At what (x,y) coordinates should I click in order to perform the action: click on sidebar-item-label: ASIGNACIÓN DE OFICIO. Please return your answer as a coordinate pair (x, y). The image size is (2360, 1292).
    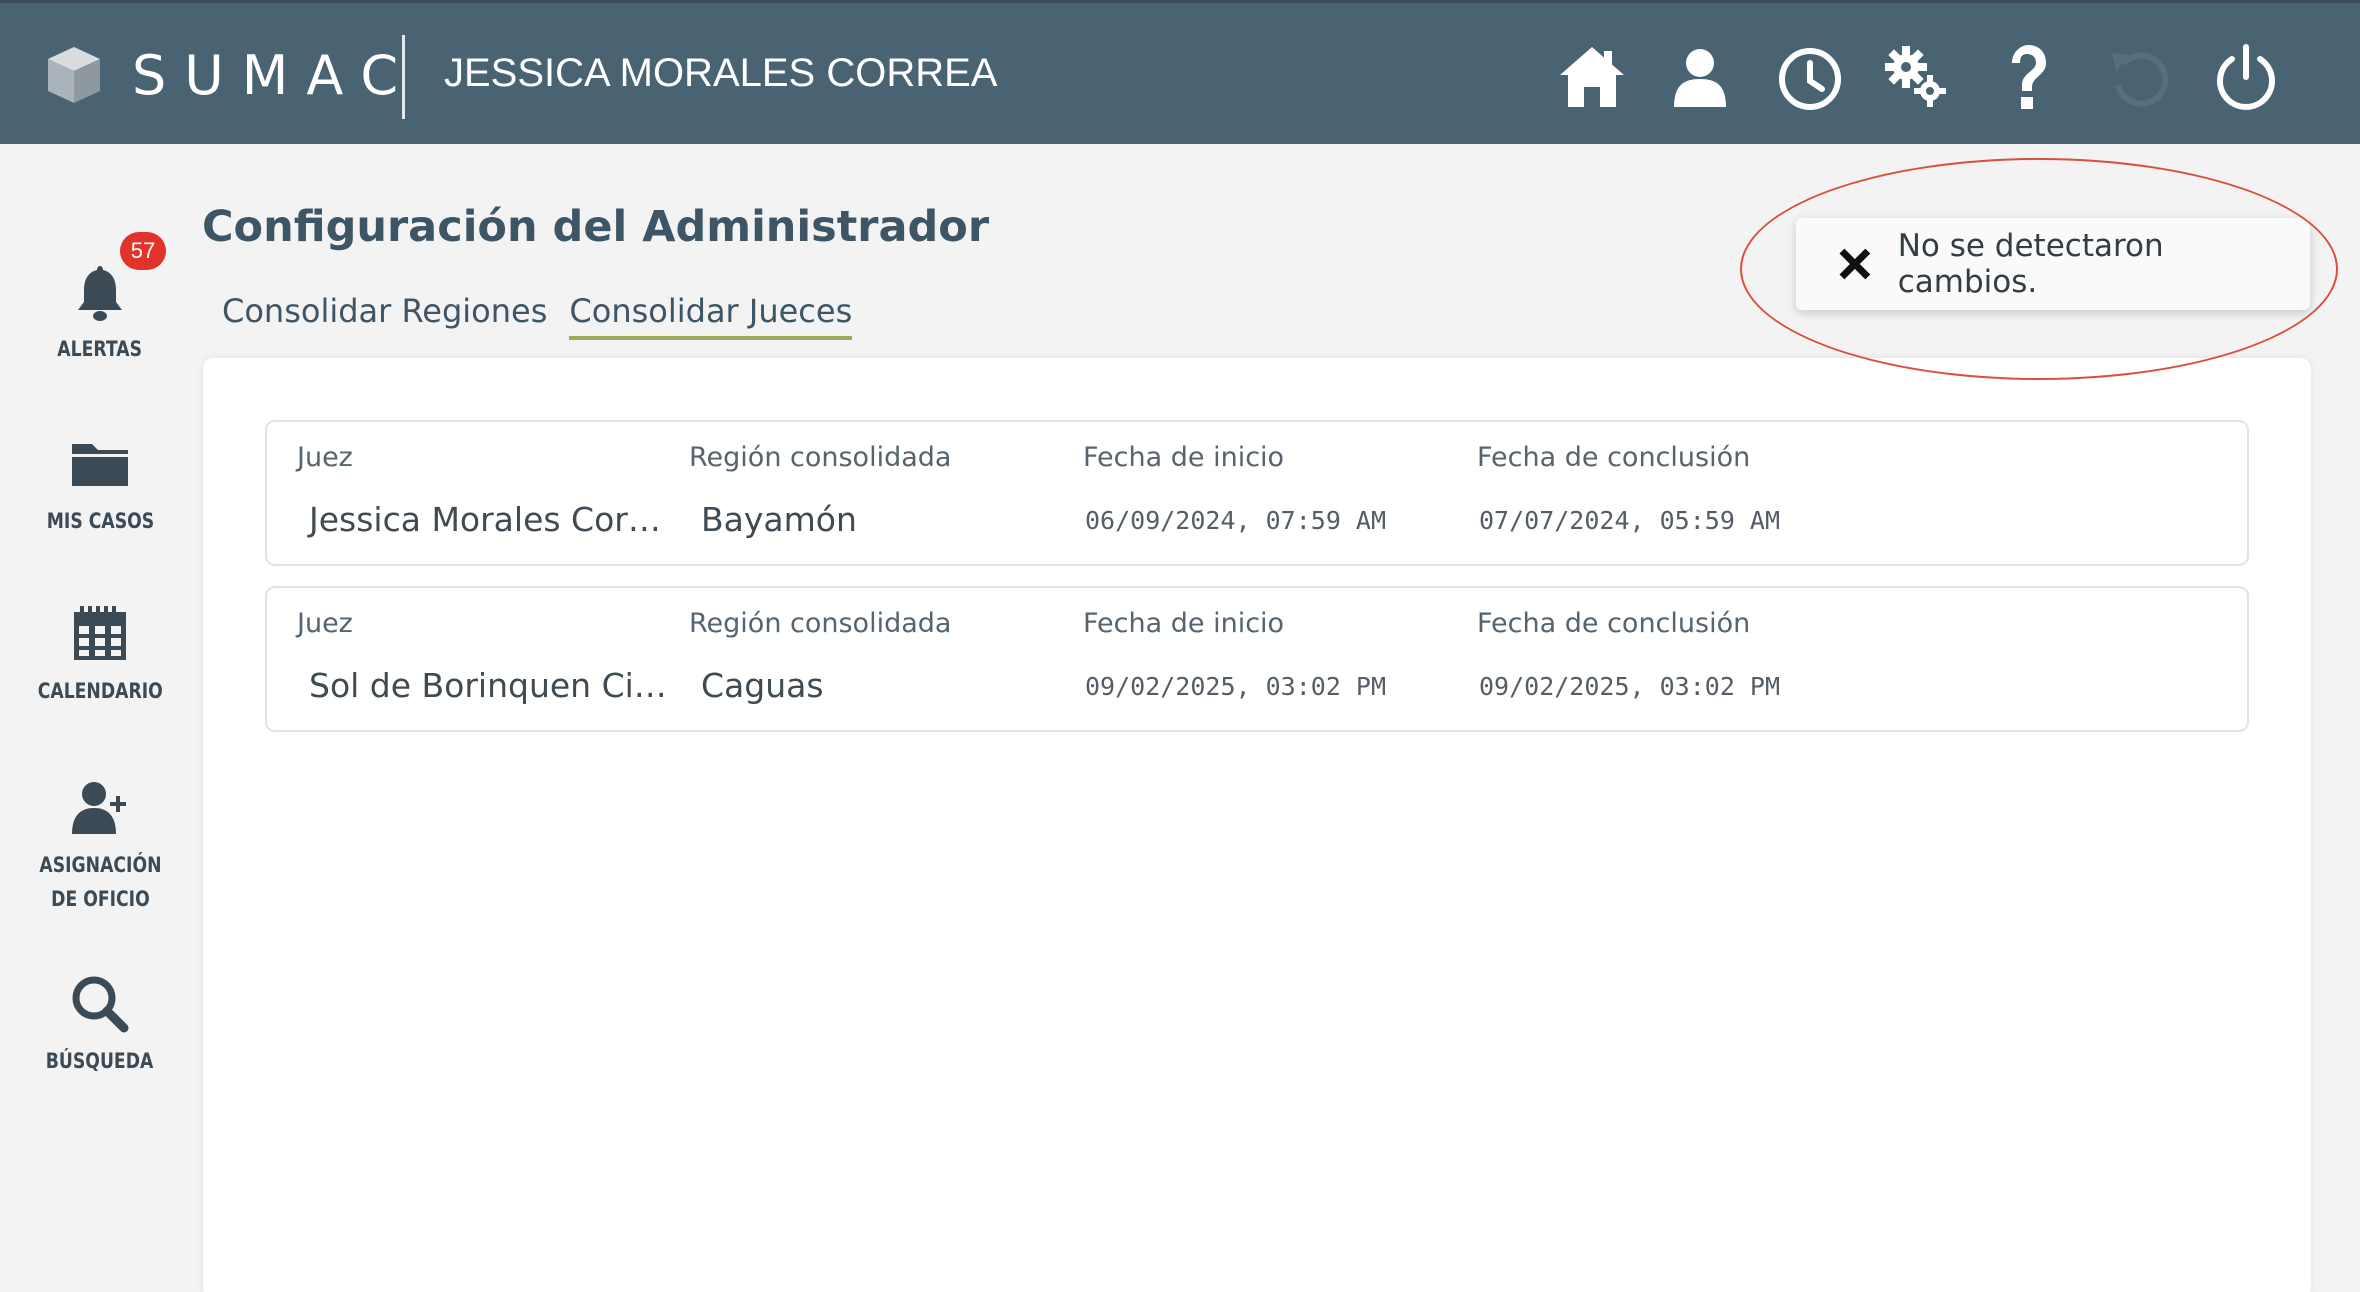
    Looking at the image, I should click on (100, 882).